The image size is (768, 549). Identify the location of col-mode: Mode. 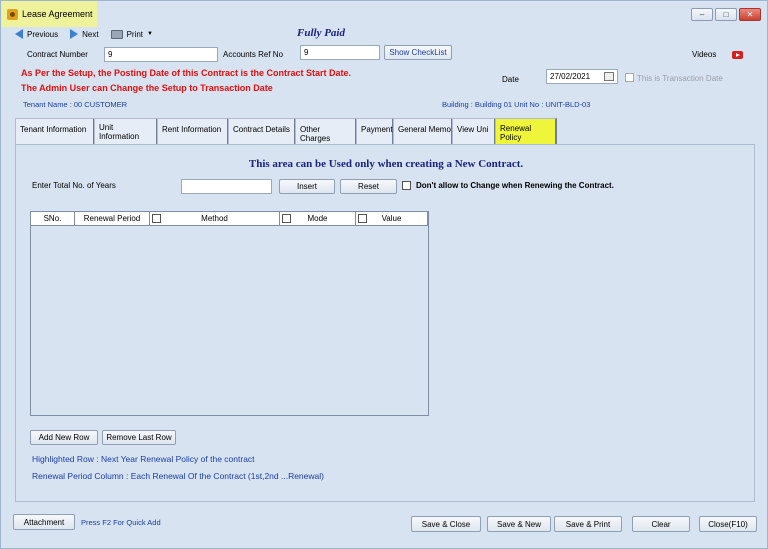
(318, 219).